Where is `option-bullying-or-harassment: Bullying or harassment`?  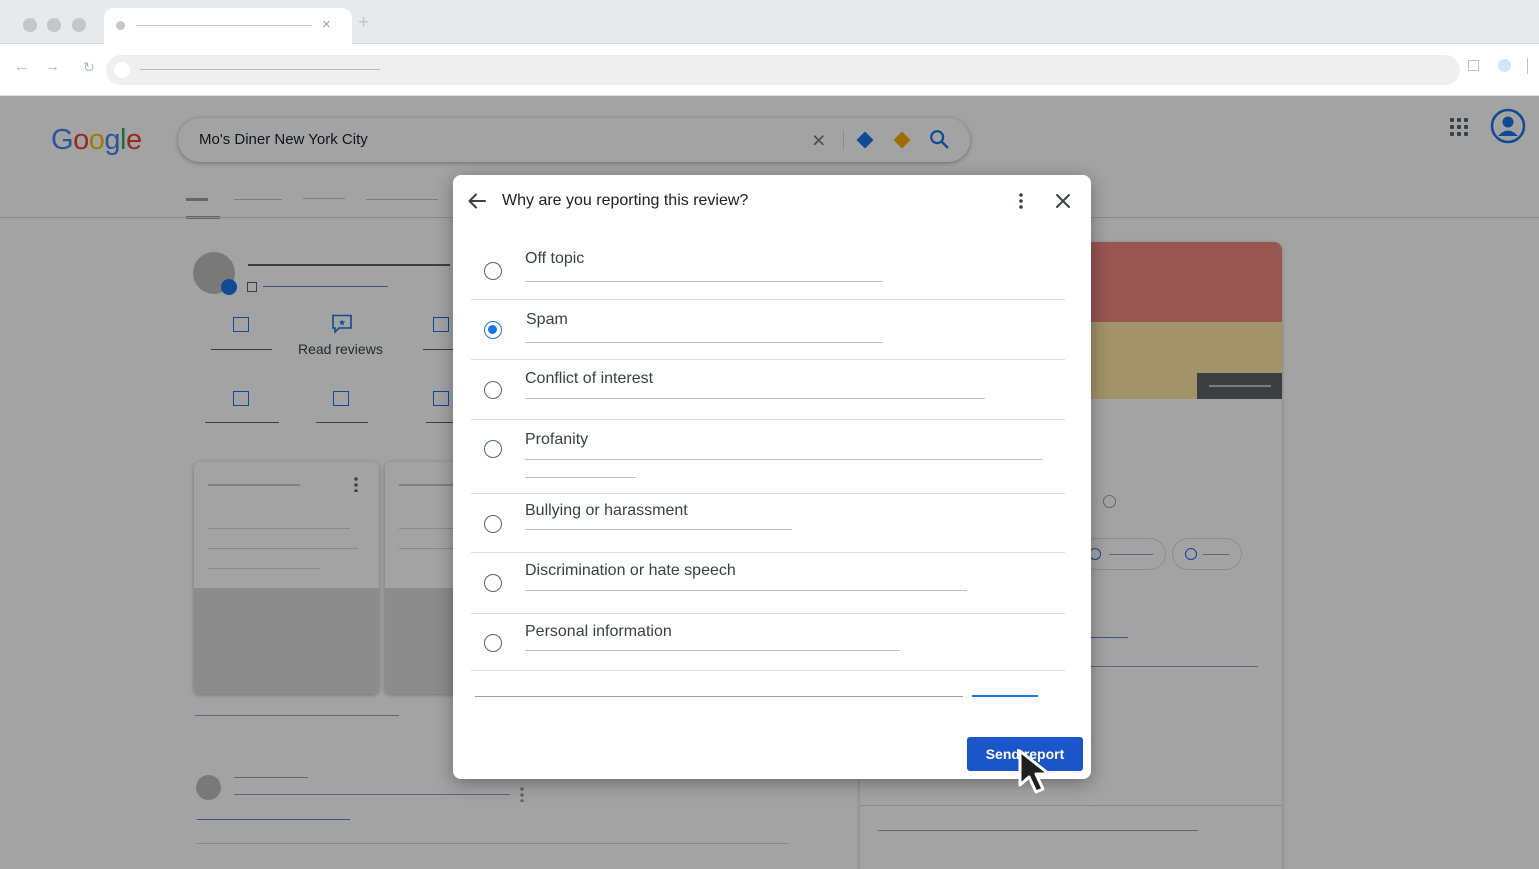 option-bullying-or-harassment: Bullying or harassment is located at coordinates (768, 523).